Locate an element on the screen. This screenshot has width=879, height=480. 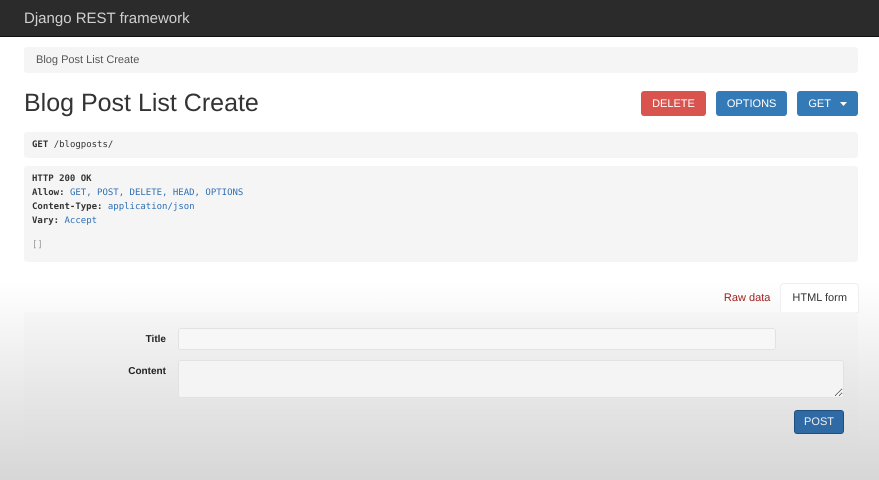
response-status: HTTP 200 OK is located at coordinates (62, 179).